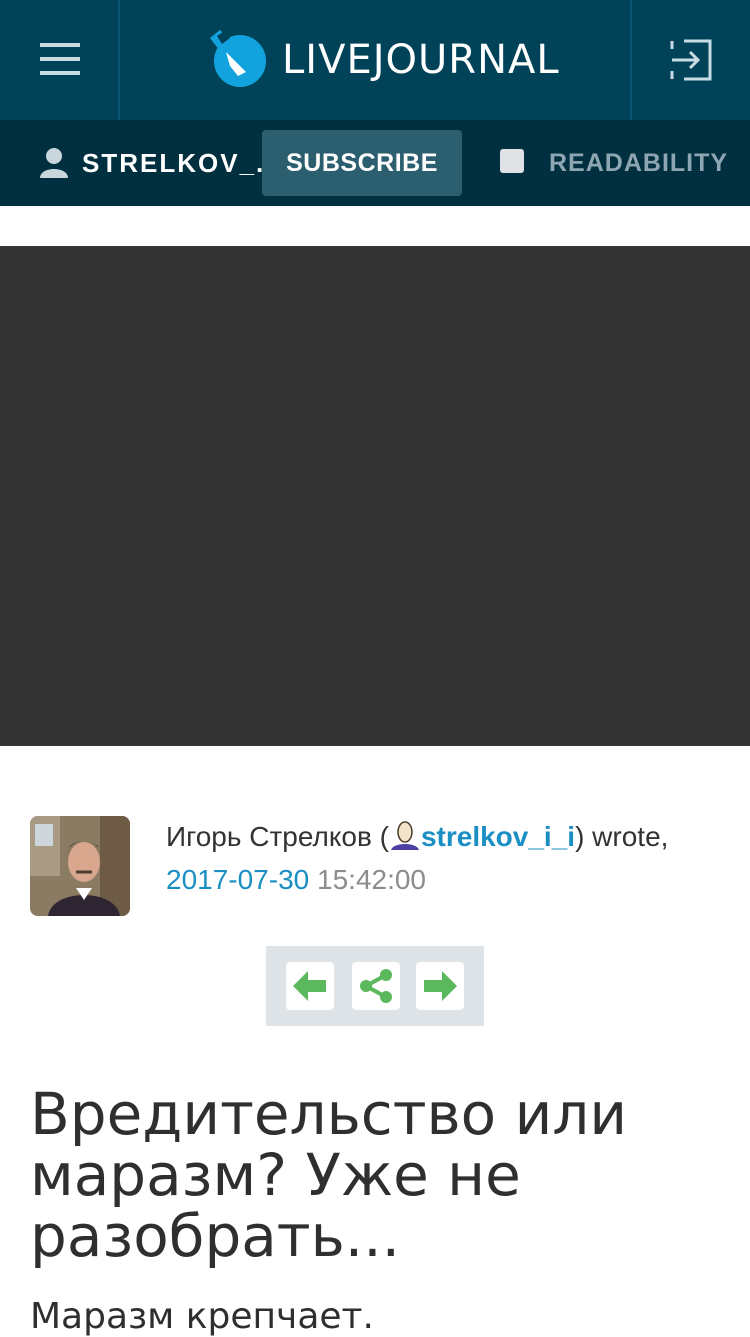 This screenshot has width=750, height=1337. I want to click on share-button, so click(376, 986).